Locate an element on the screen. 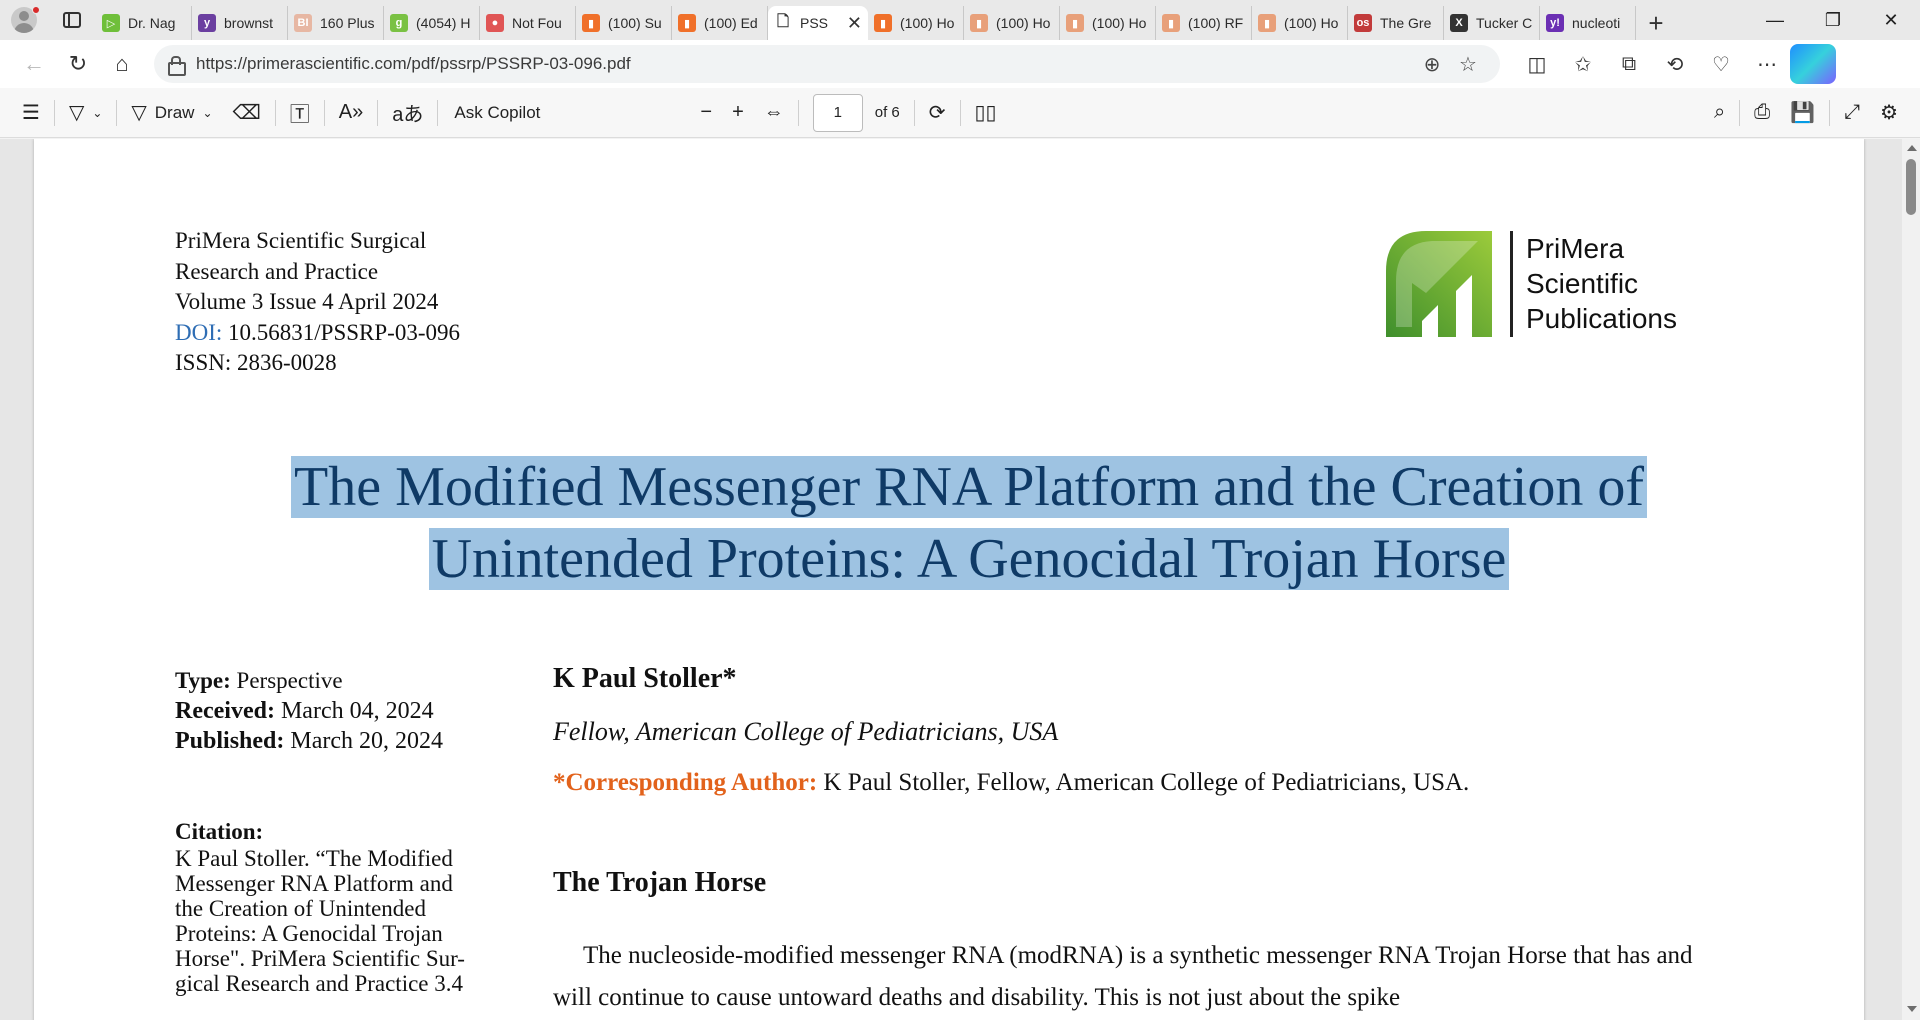 This screenshot has height=1020, width=1920. favorites-icon: ✩ is located at coordinates (1583, 64).